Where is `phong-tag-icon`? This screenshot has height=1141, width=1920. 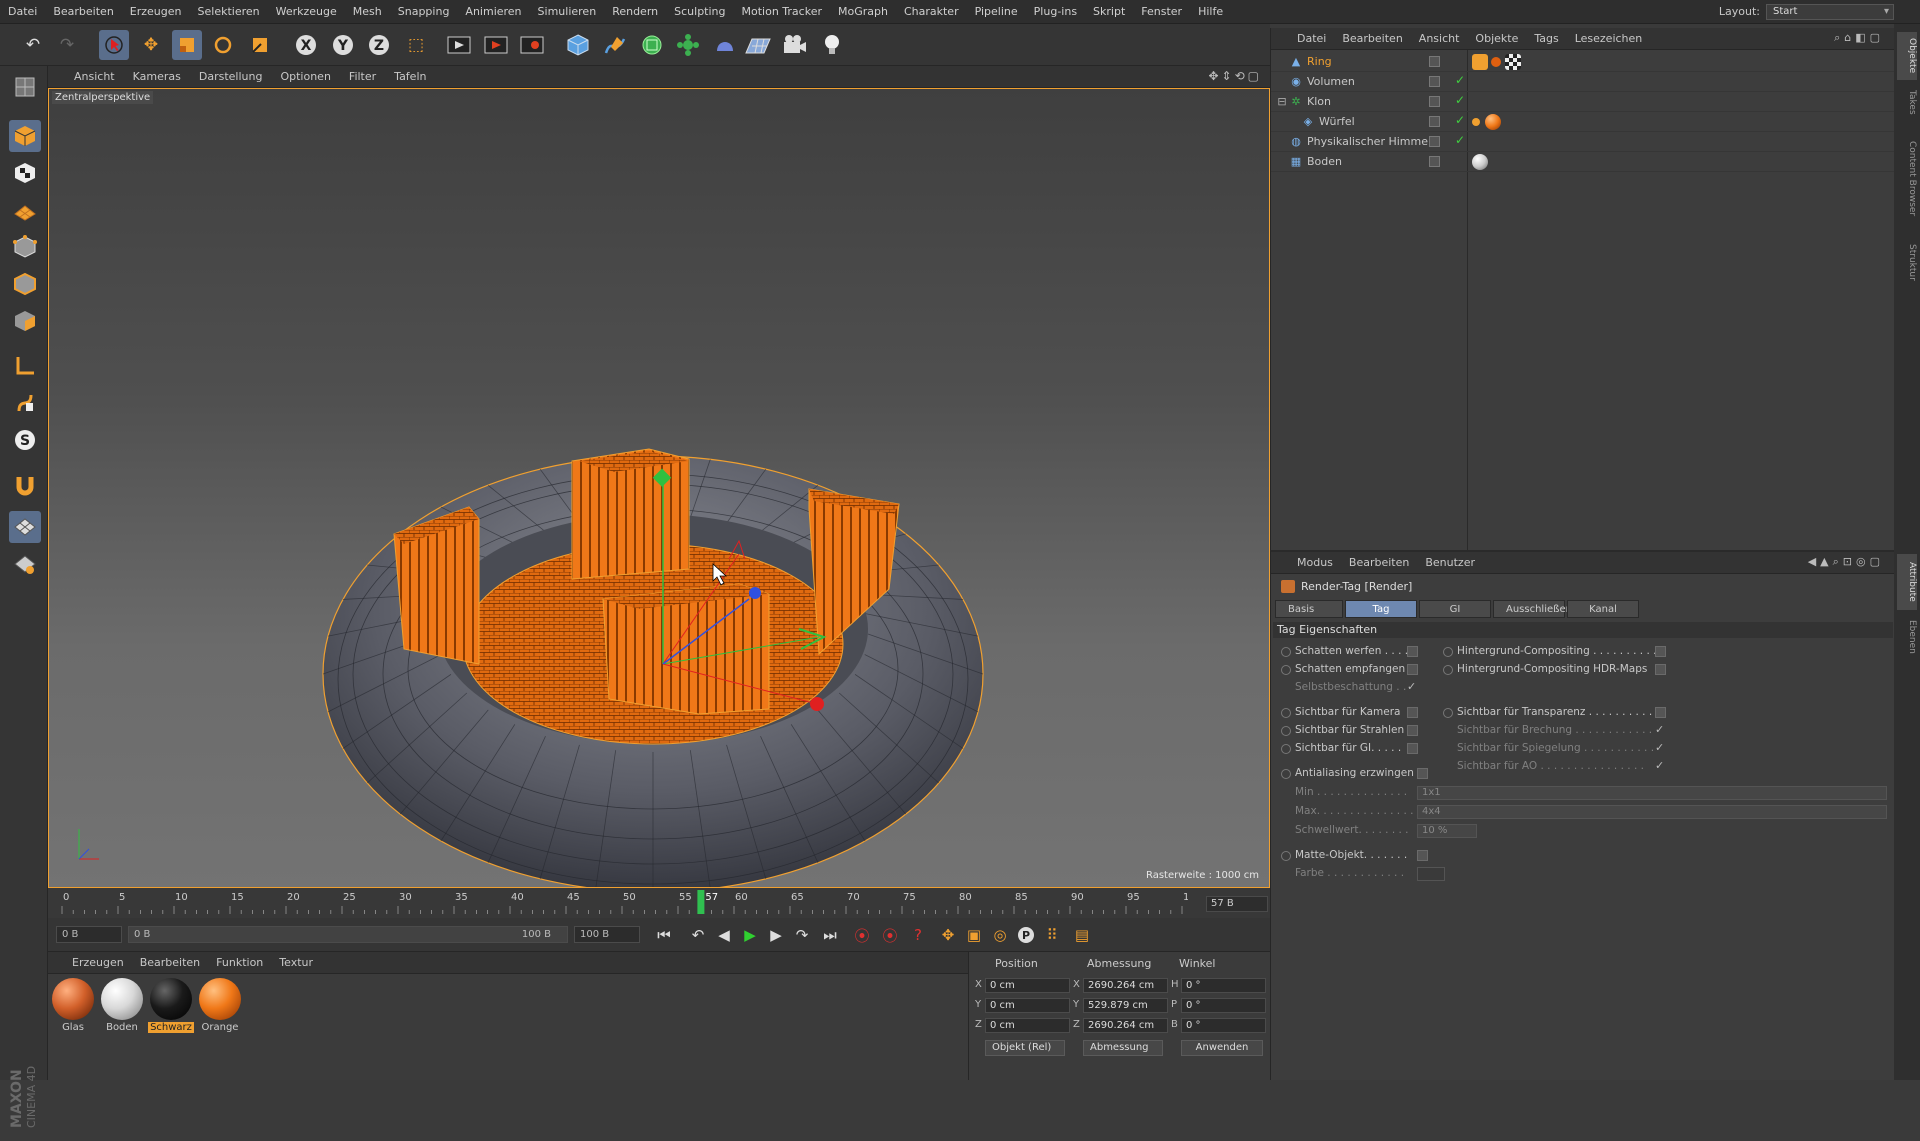 phong-tag-icon is located at coordinates (1496, 62).